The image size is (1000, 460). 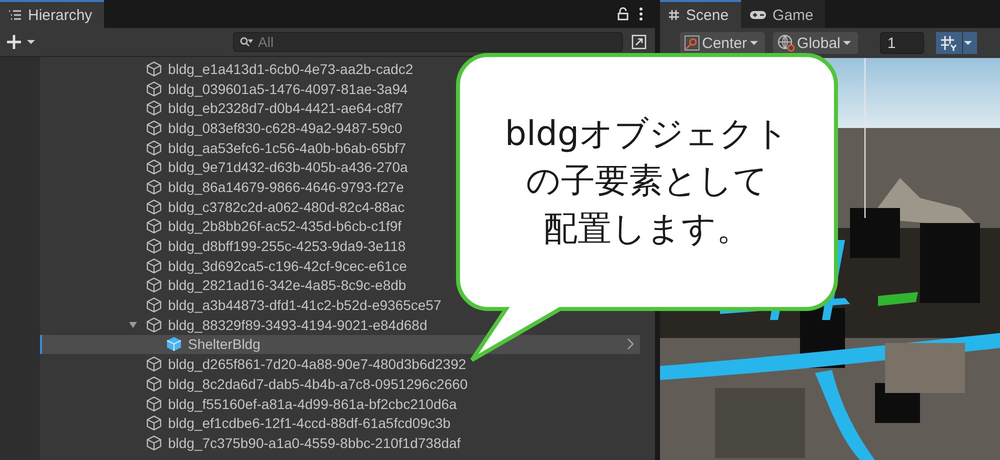 I want to click on object-name: bldg_e1a413d1-6cb0-4e73-aa2b-cadc2, so click(x=291, y=68).